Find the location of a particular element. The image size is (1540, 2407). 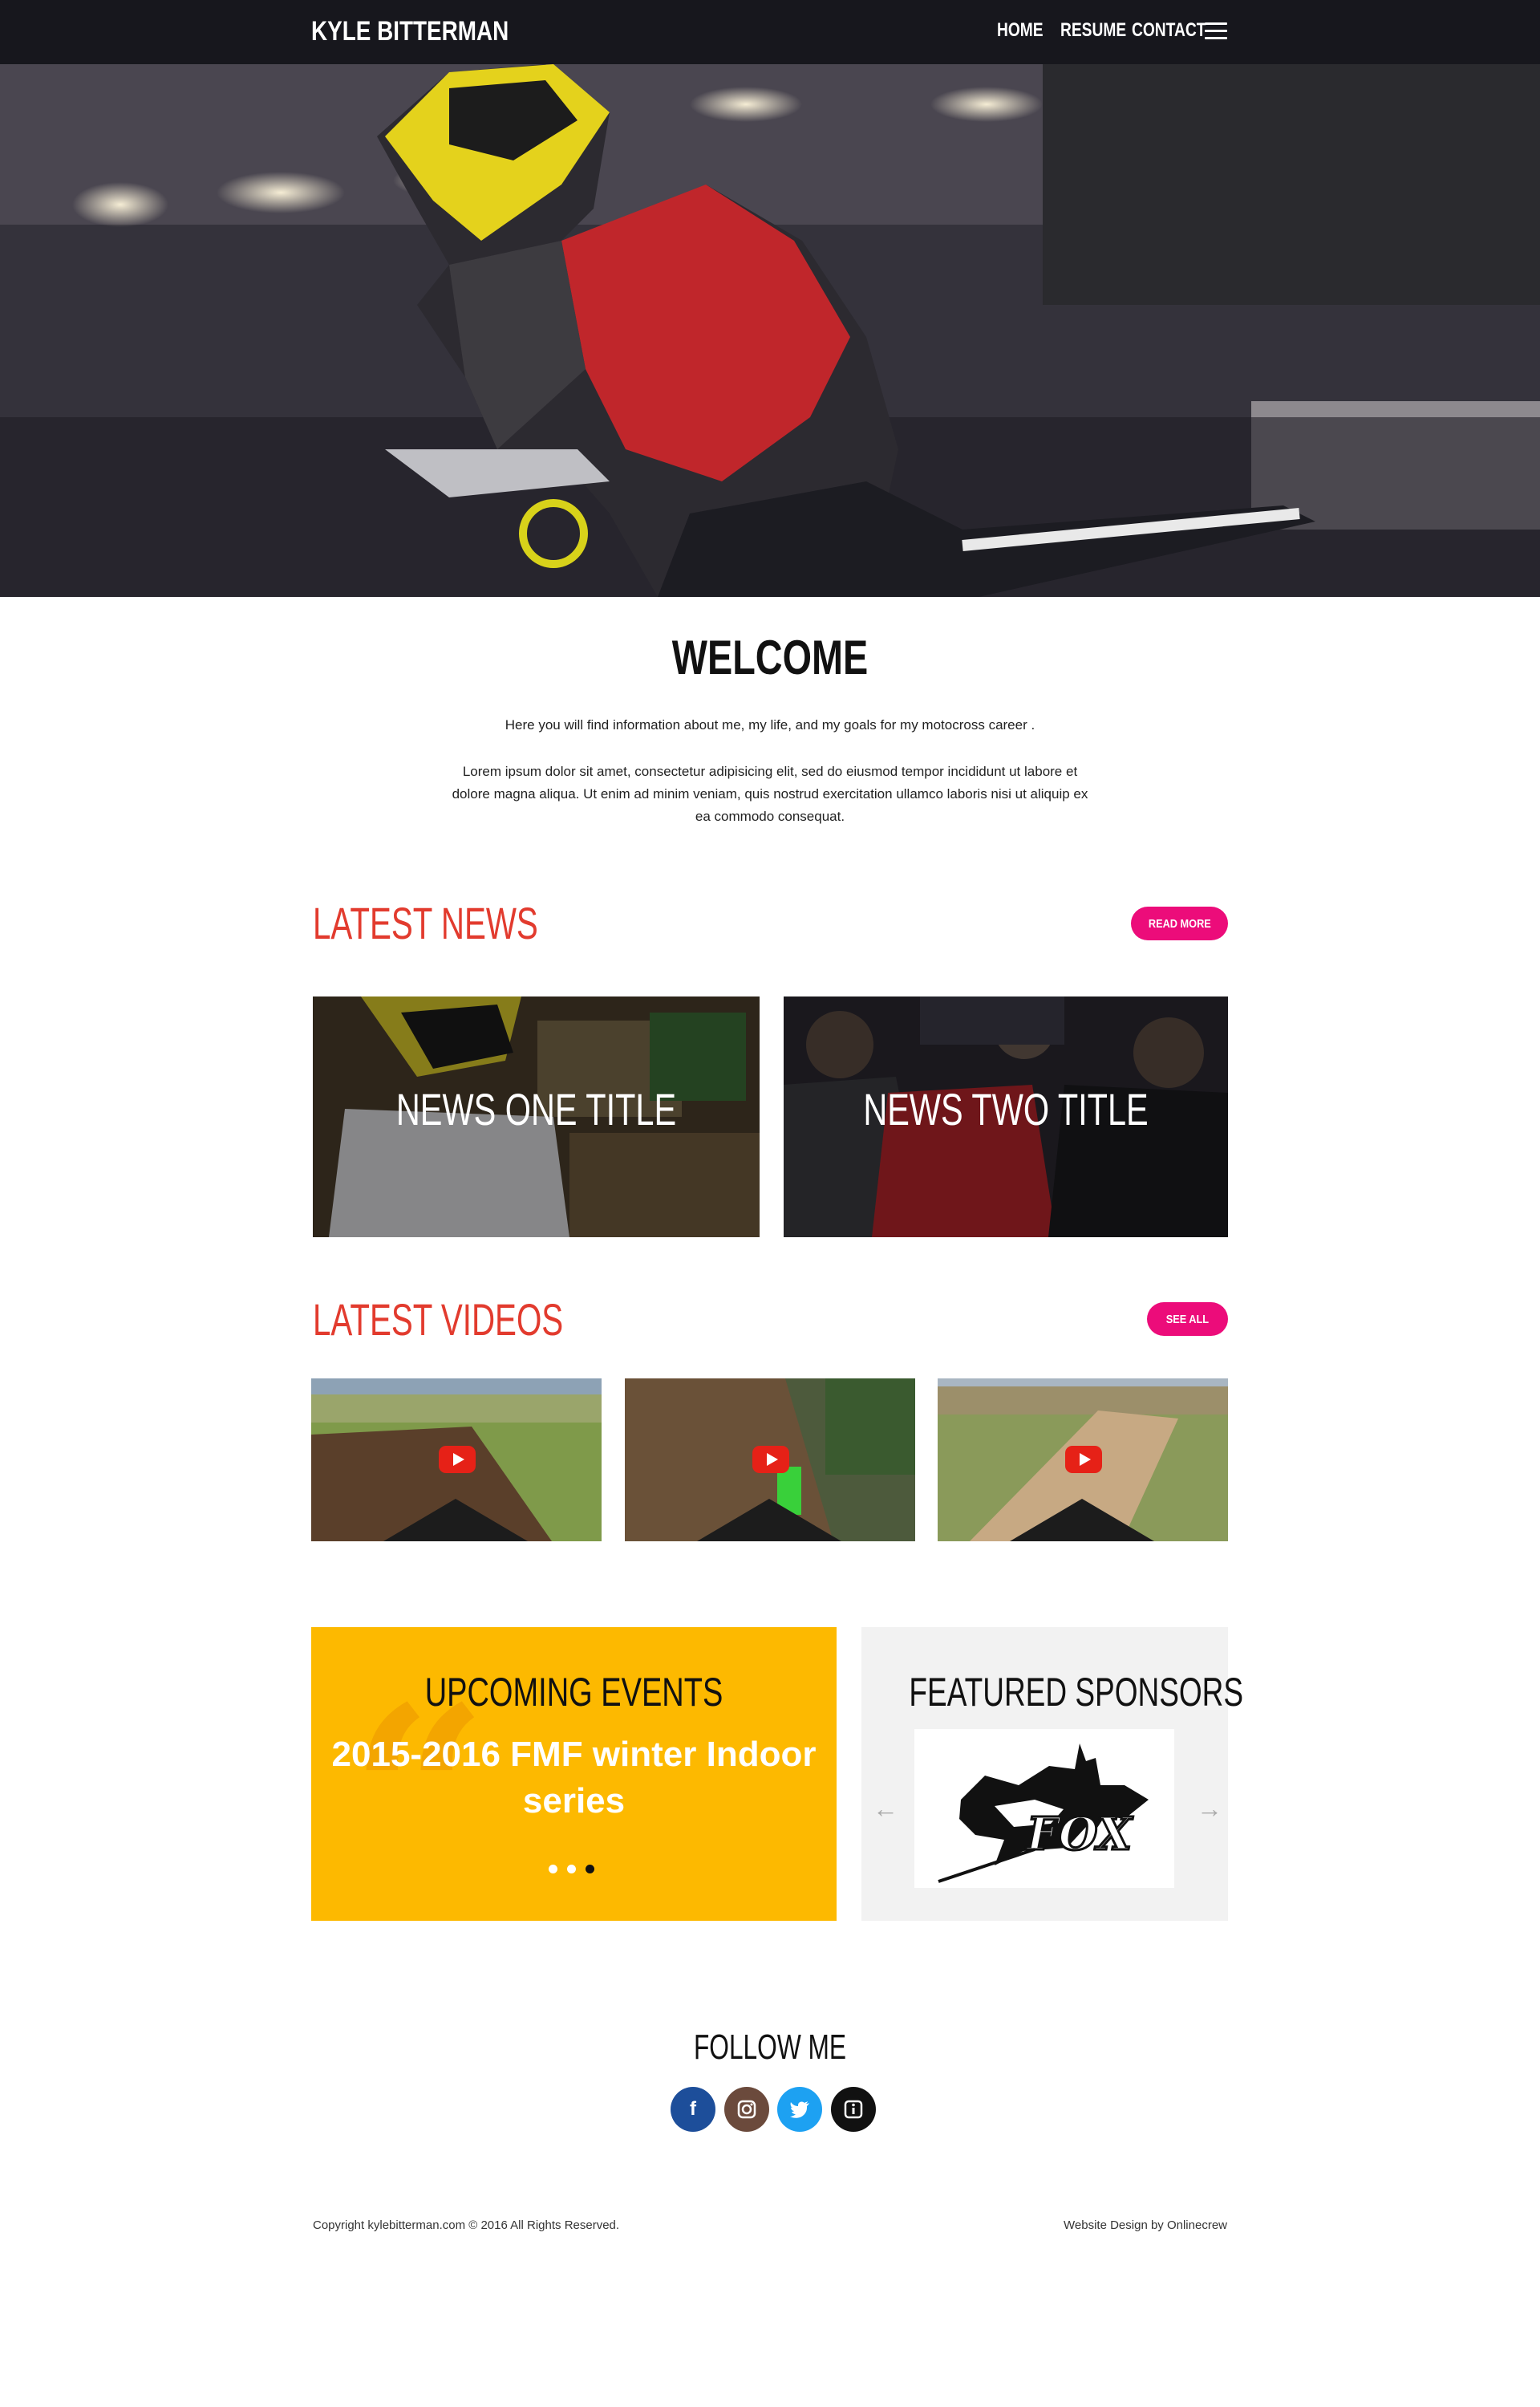

upcoming-event-text: 2015-2016 FMF winter Indoor series is located at coordinates (574, 1777).